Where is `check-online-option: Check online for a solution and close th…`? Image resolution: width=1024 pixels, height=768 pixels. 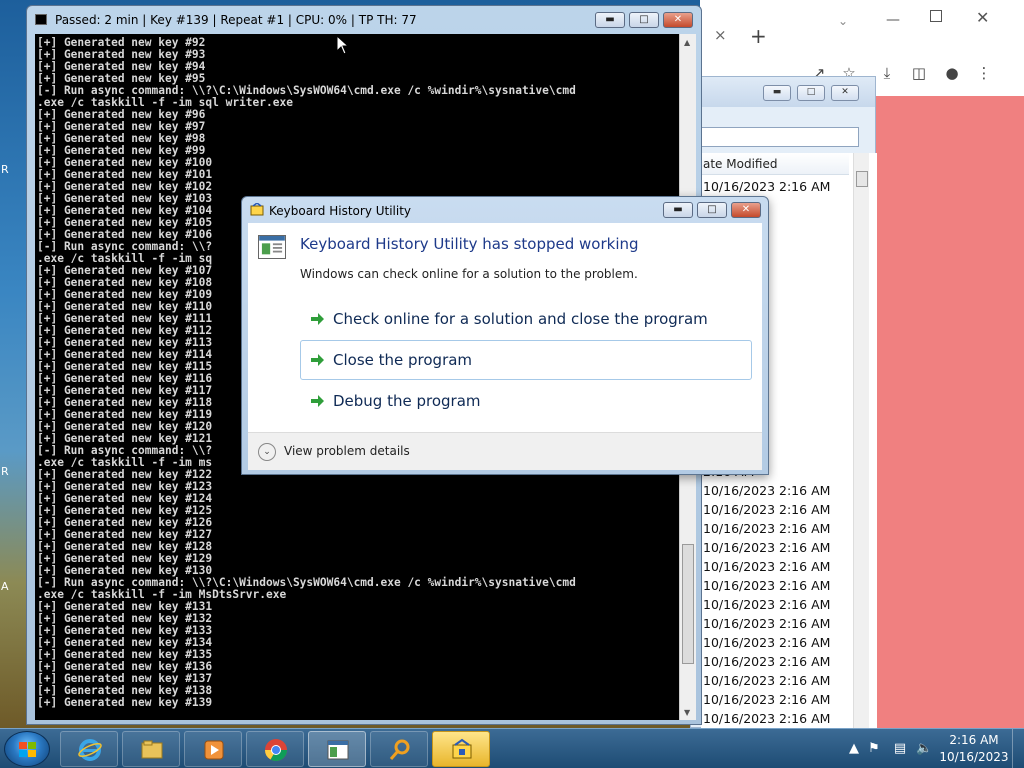 check-online-option: Check online for a solution and close th… is located at coordinates (526, 319).